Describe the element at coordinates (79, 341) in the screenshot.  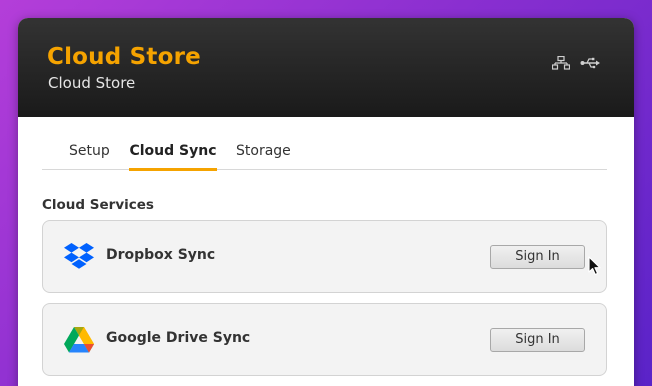
I see `google-drive-icon` at that location.